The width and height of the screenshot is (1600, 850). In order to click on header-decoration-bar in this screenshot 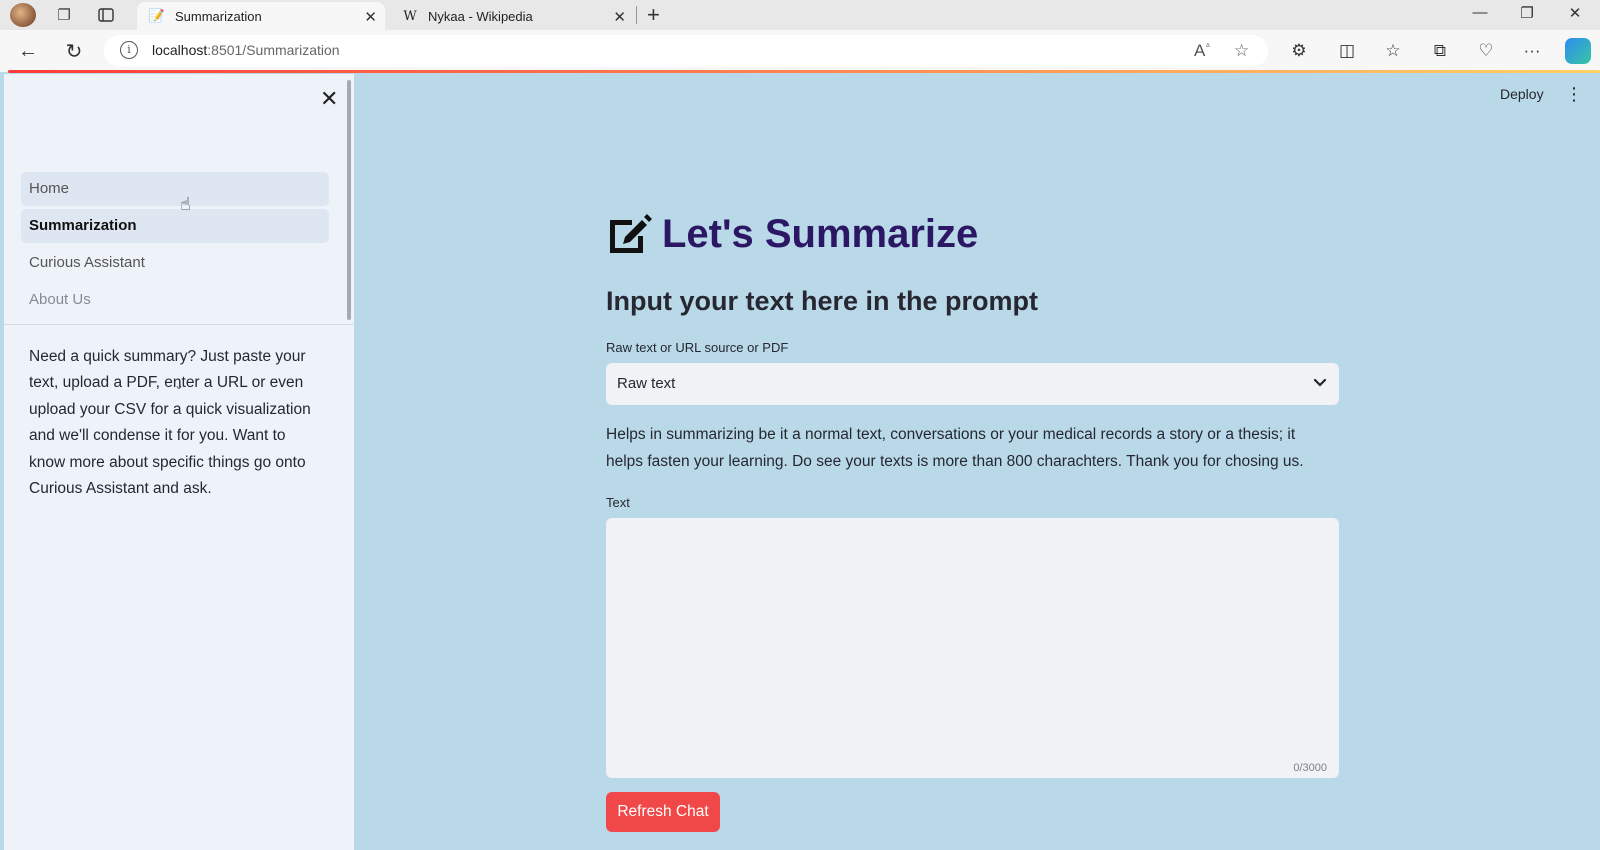, I will do `click(804, 71)`.